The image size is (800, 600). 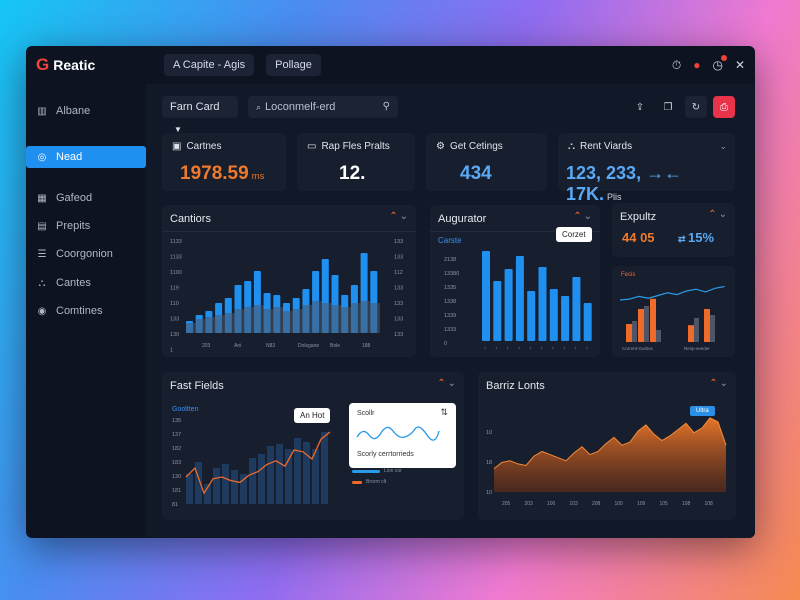 I want to click on sidebar-item-coorgonion: ☰ Coorgonion, so click(x=86, y=254).